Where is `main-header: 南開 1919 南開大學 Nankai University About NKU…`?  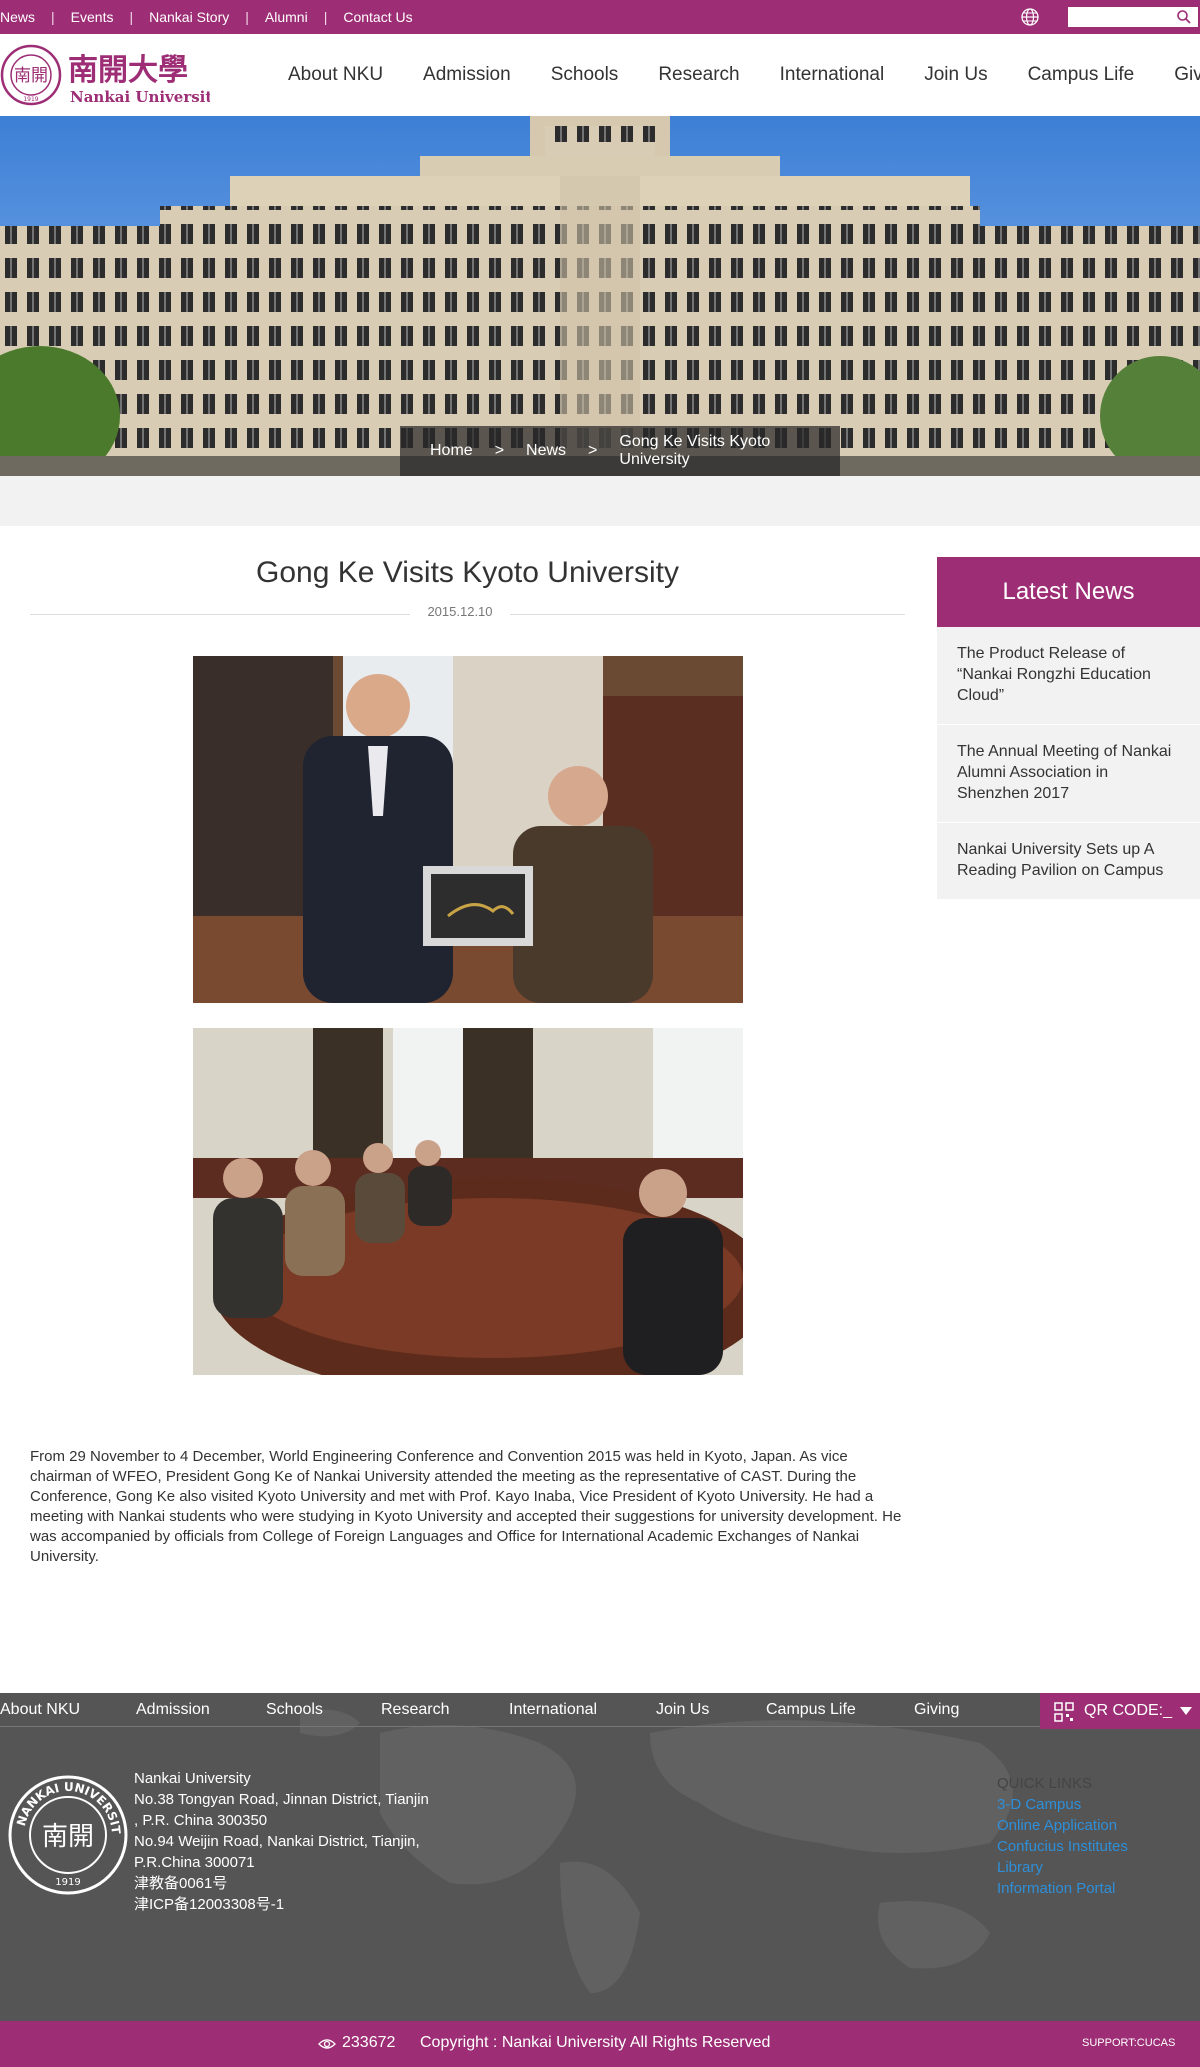
main-header: 南開 1919 南開大學 Nankai University About NKU… is located at coordinates (600, 75).